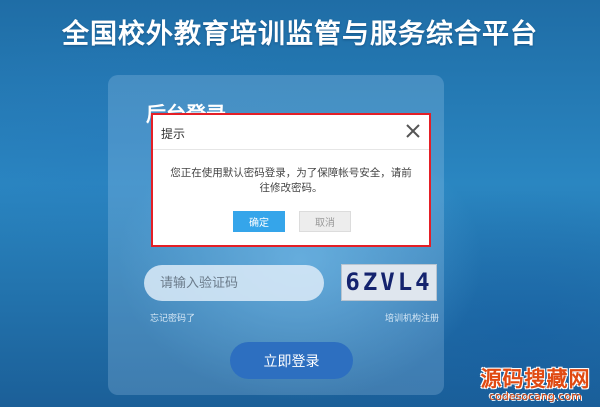  Describe the element at coordinates (172, 317) in the screenshot. I see `forgot-password-link: 忘记密码了` at that location.